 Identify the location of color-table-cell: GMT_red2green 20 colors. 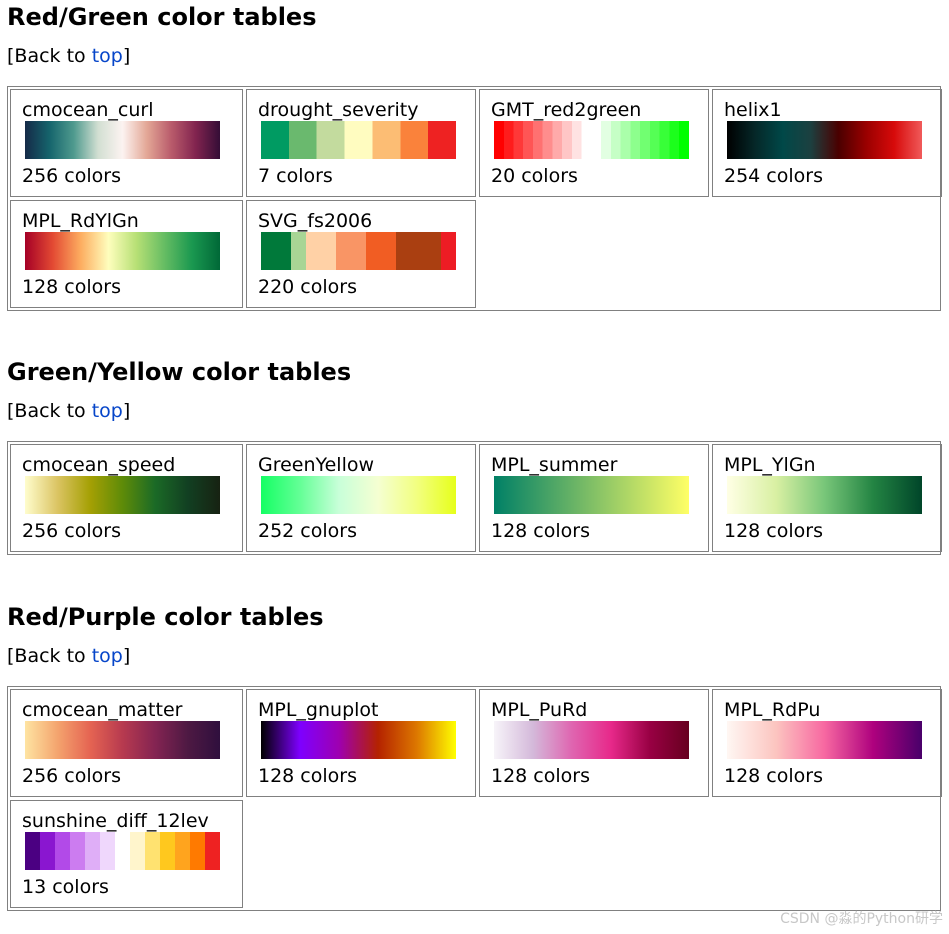
(594, 143).